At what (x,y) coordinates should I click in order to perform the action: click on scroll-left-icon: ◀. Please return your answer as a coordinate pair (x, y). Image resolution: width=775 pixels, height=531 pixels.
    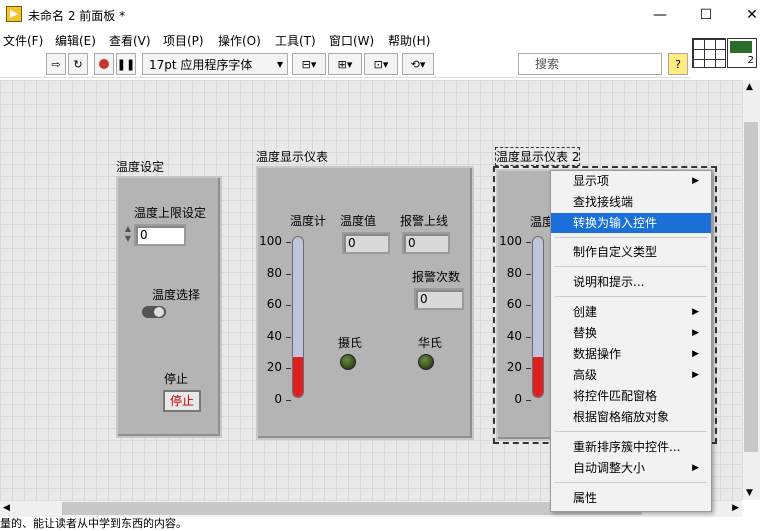
    Looking at the image, I should click on (6, 508).